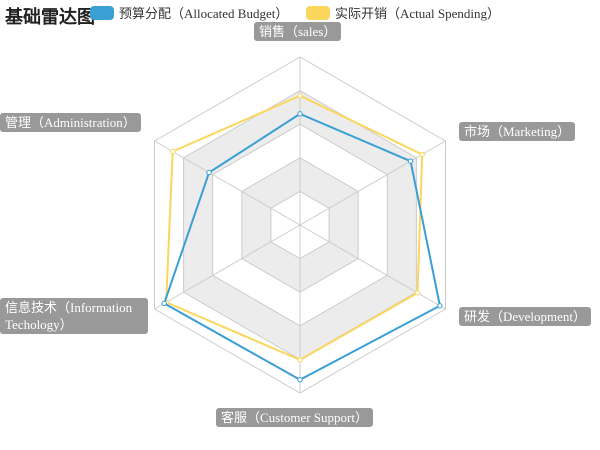 This screenshot has height=450, width=600. I want to click on legend-item-actual-spending: 实际开销（Actual Spending）, so click(403, 12).